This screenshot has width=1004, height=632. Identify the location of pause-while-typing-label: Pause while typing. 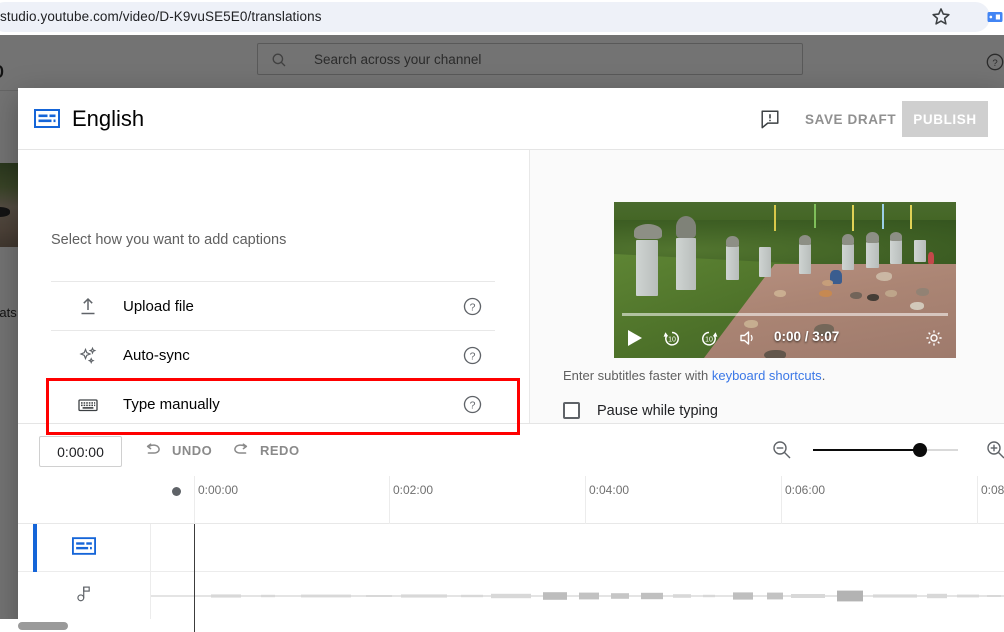
(657, 410).